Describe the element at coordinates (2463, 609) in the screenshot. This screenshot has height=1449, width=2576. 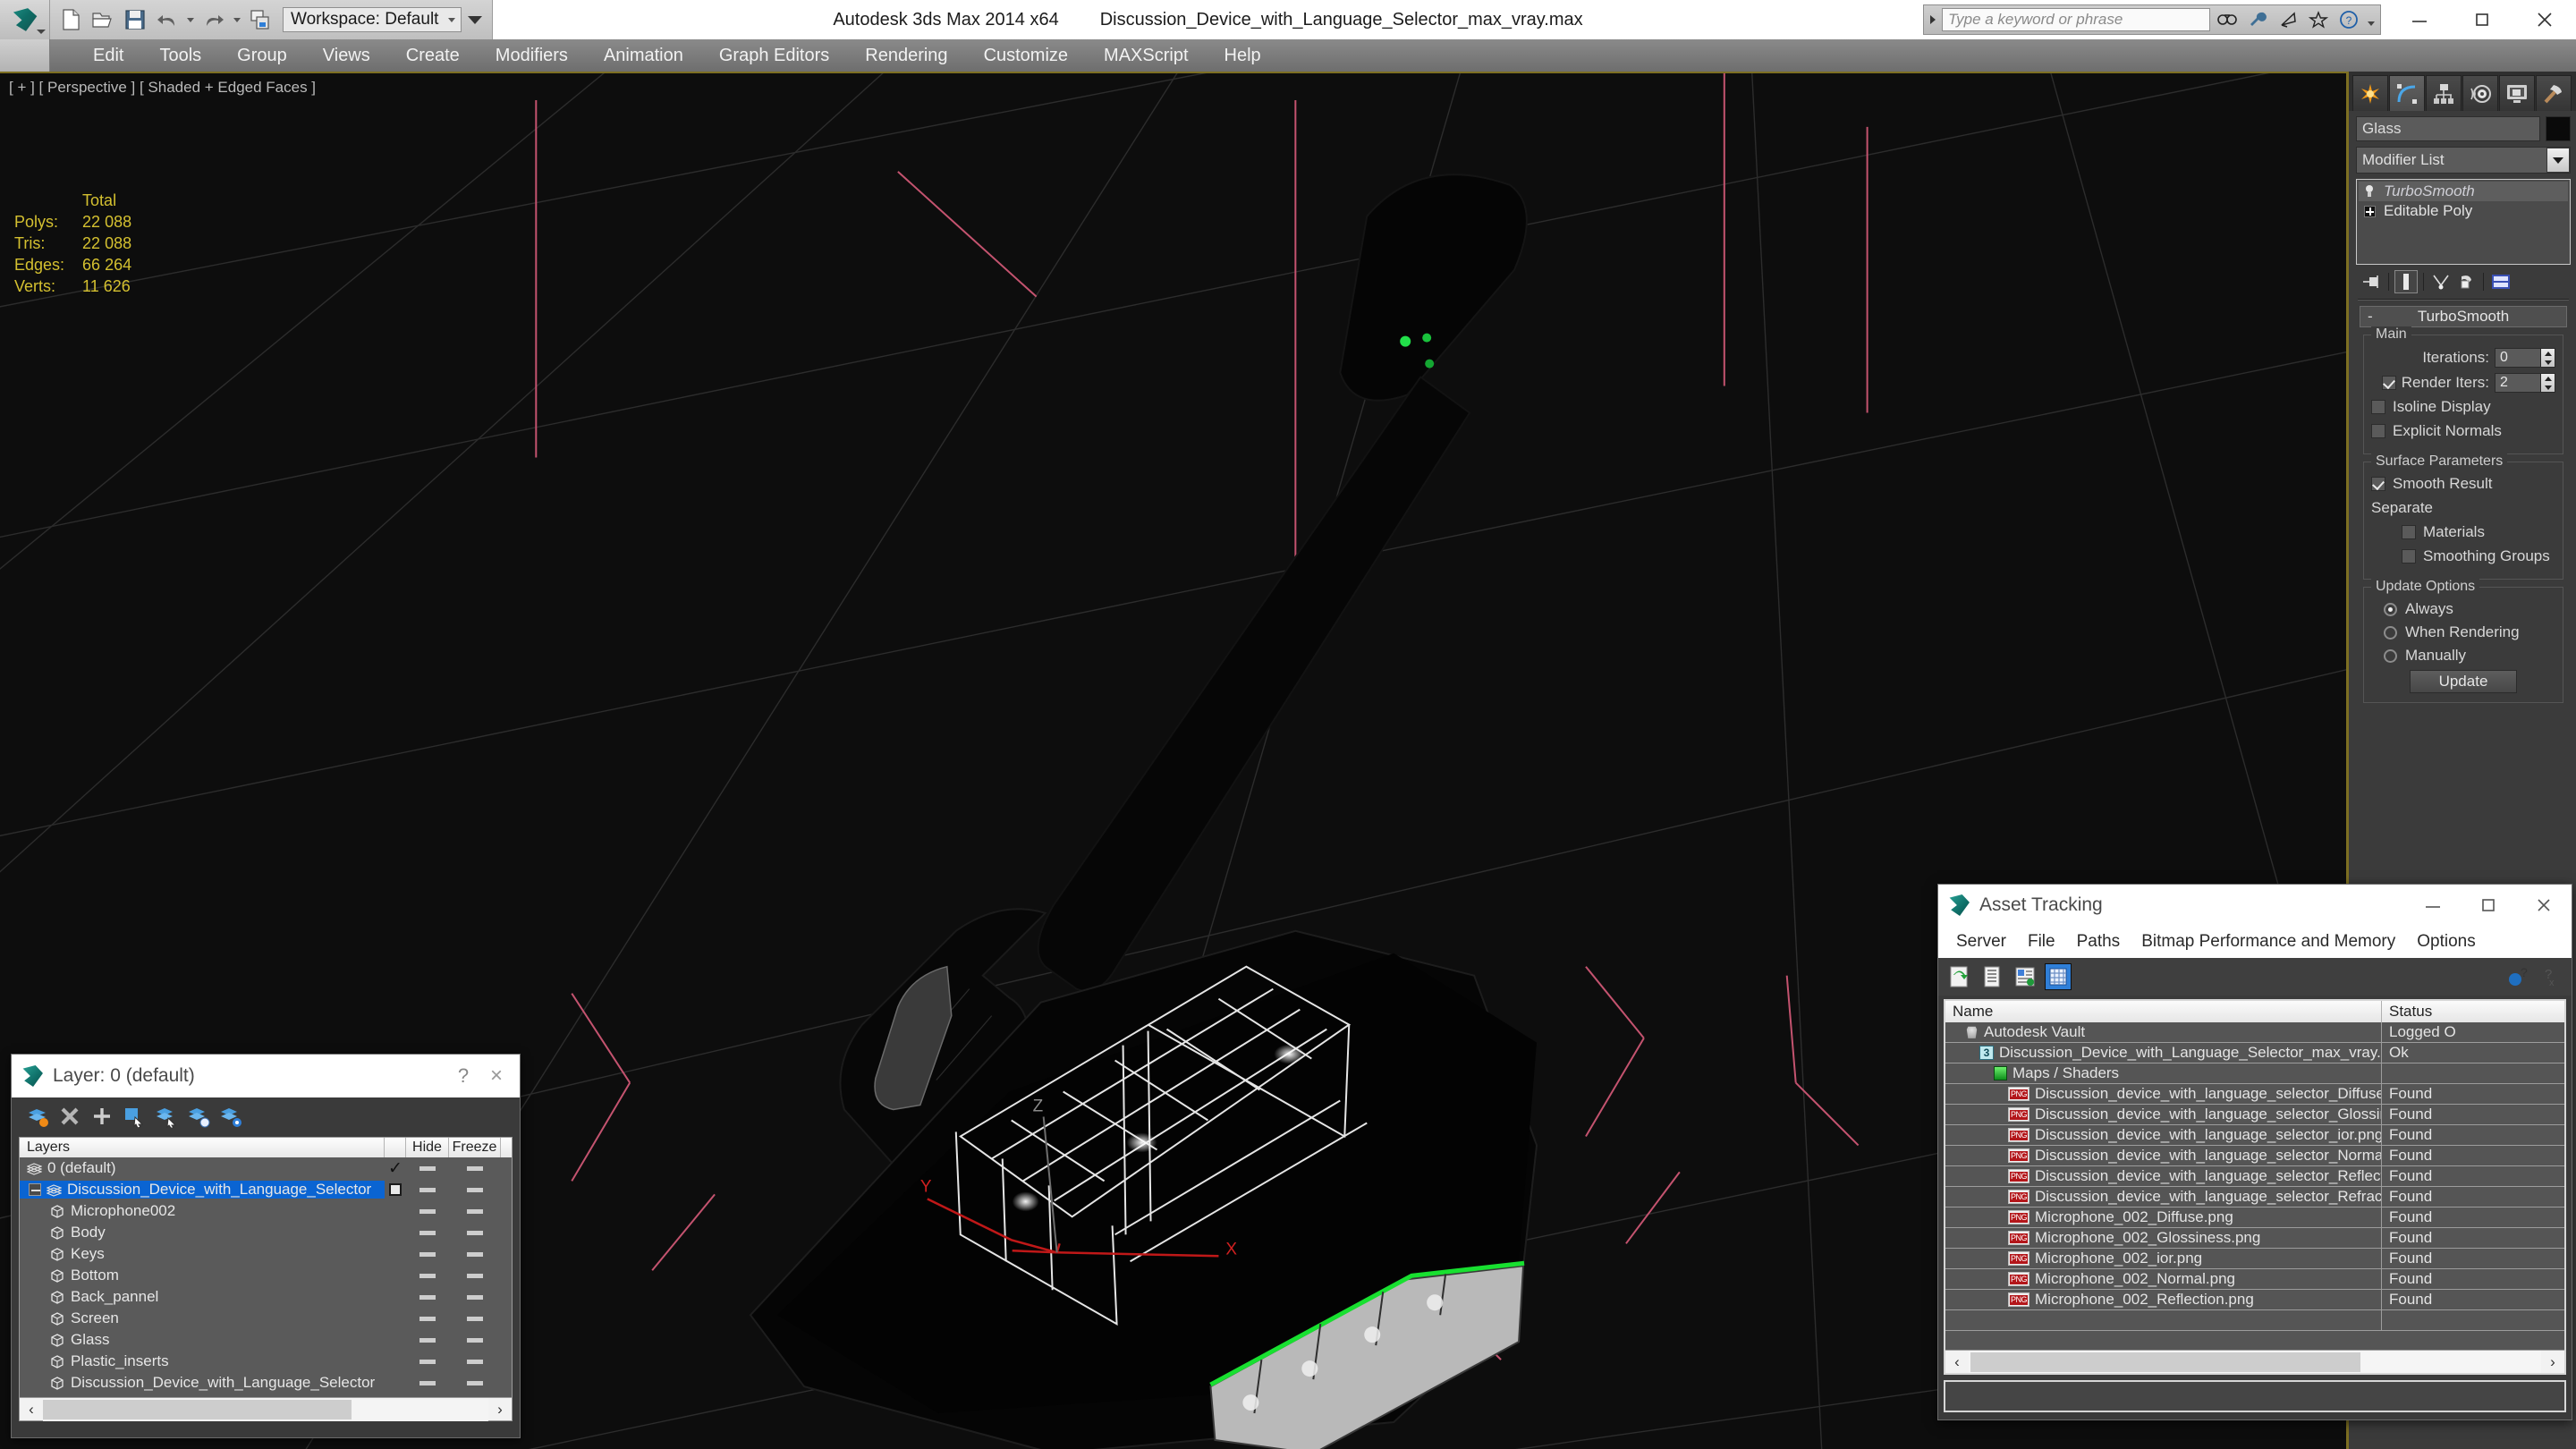
I see `always-row: Always` at that location.